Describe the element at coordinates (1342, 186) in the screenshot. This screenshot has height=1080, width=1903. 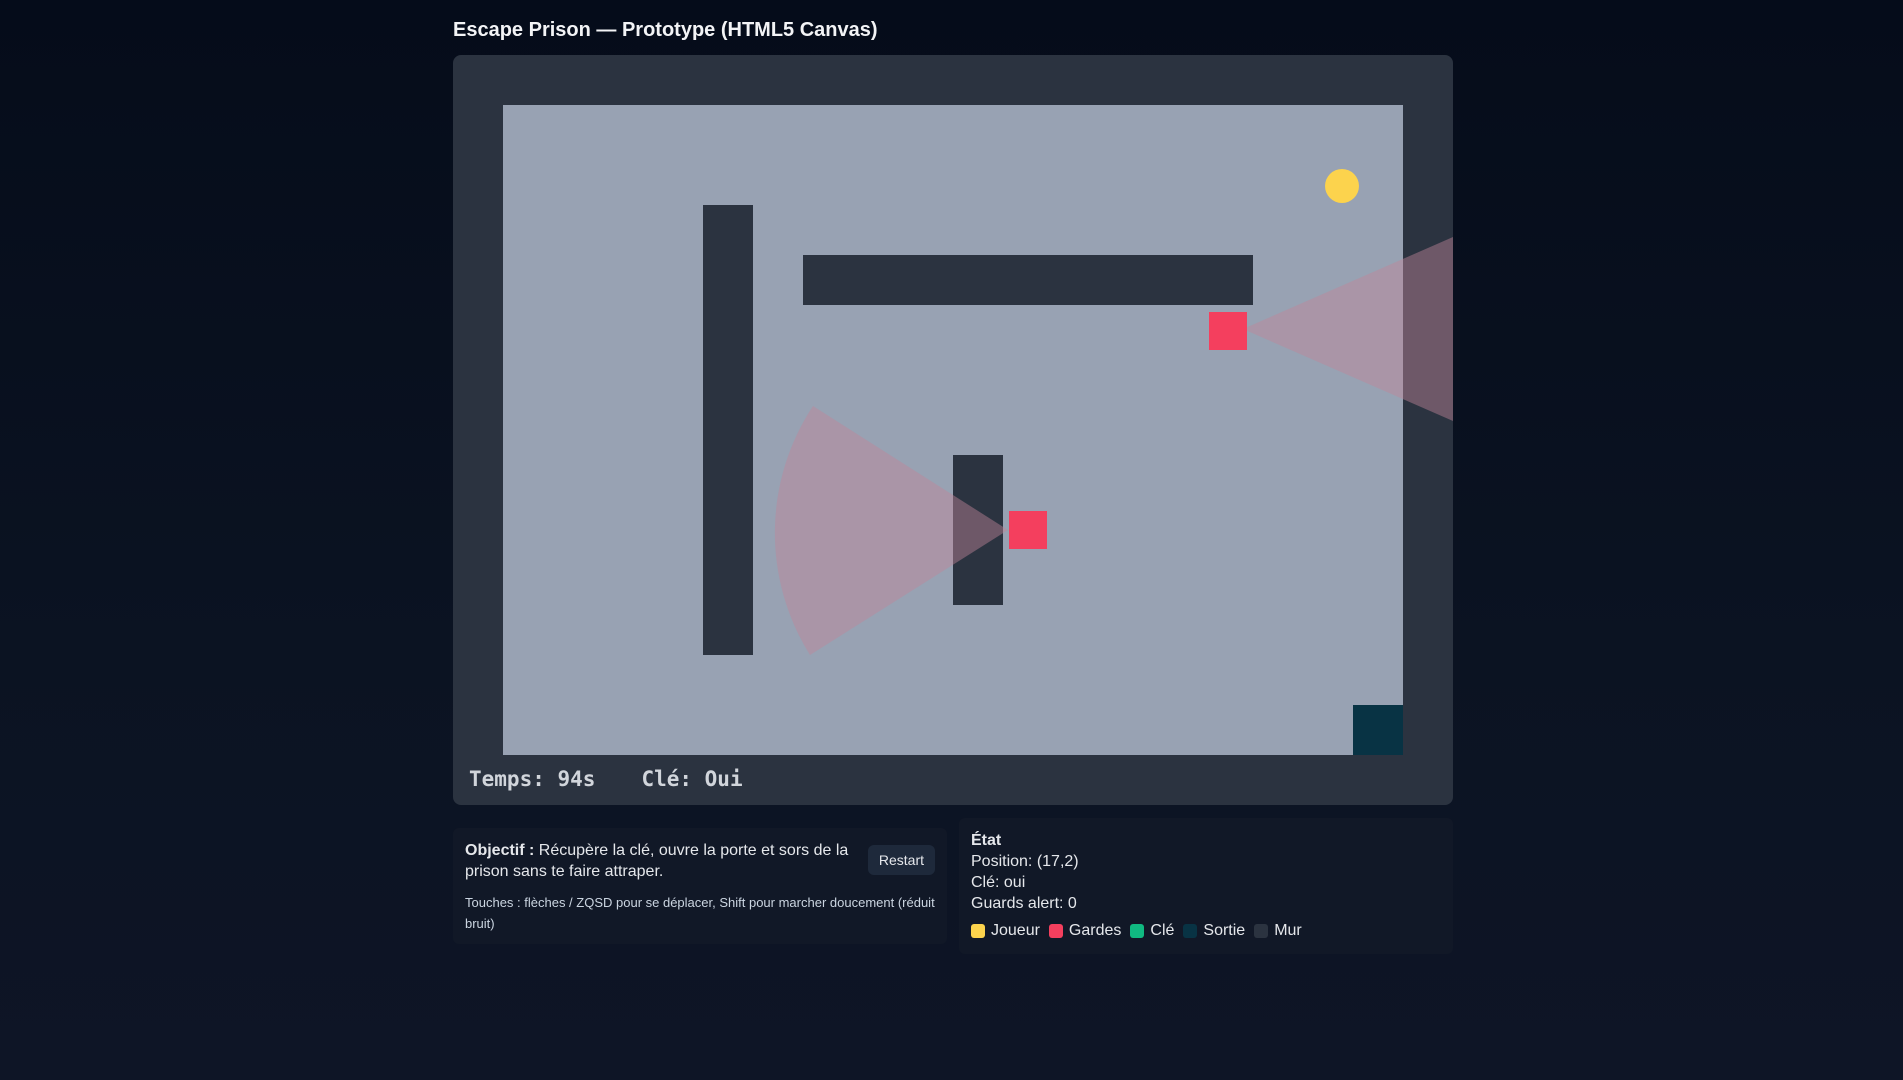
I see `player` at that location.